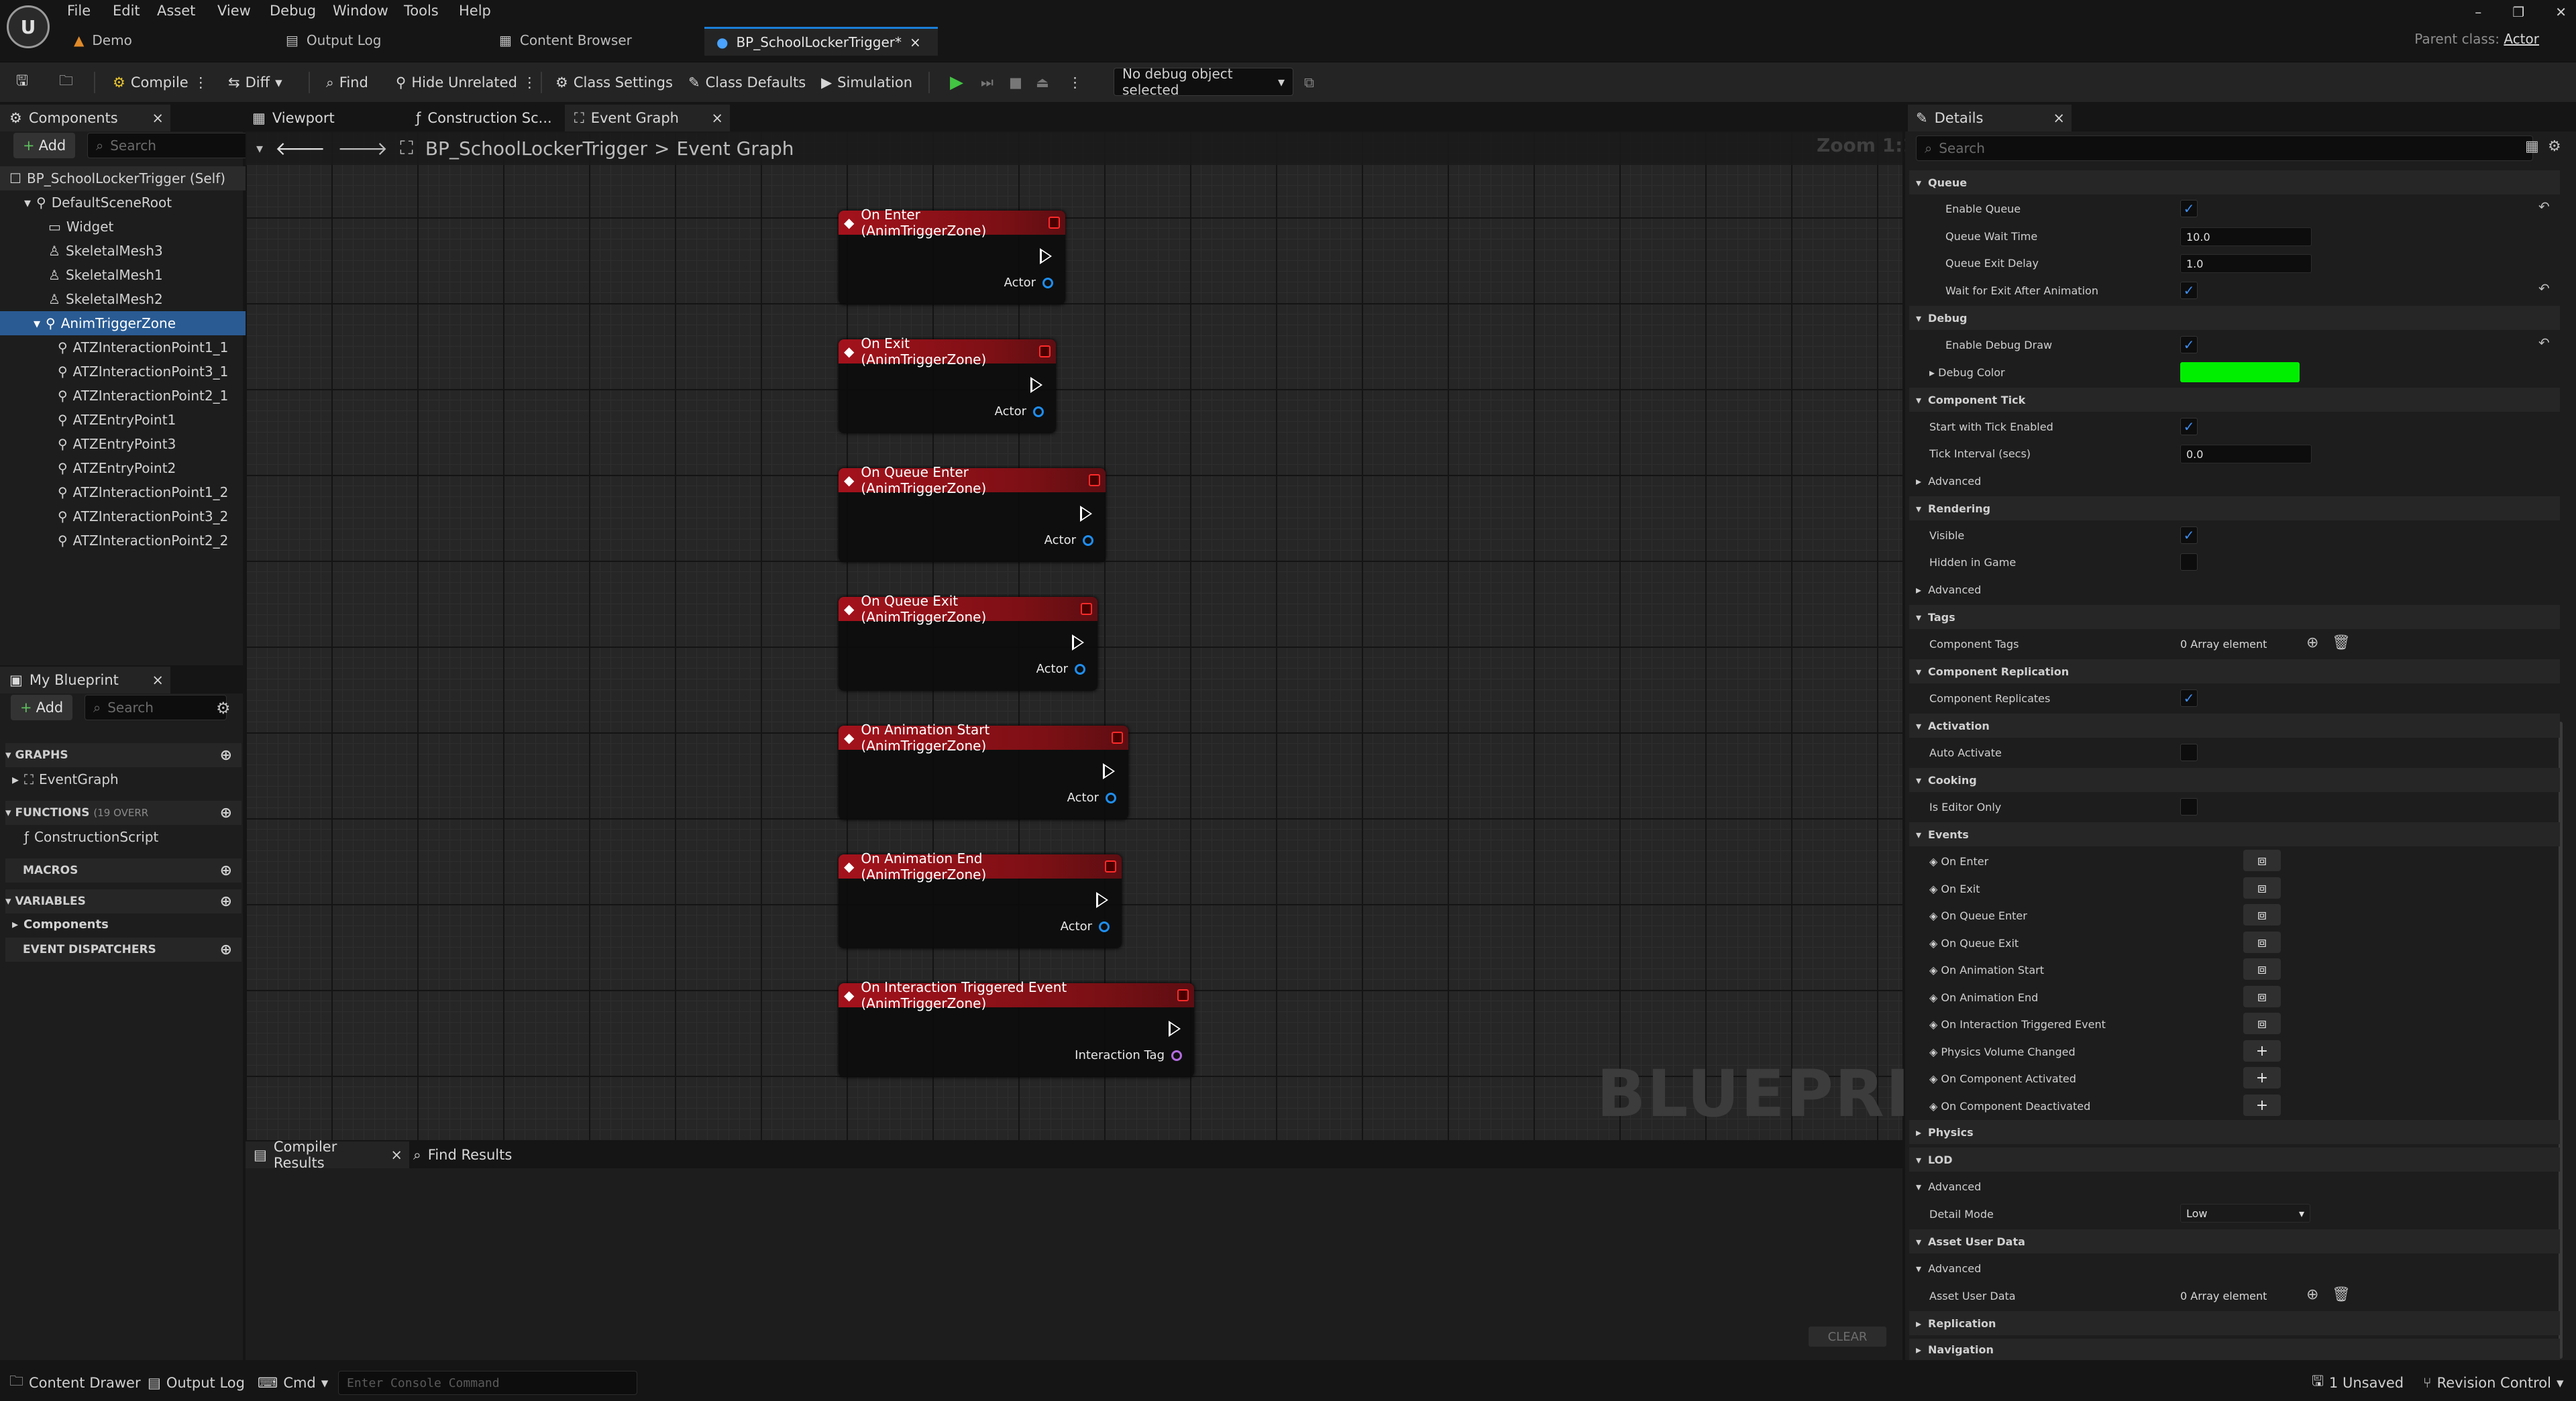 This screenshot has width=2576, height=1401. Describe the element at coordinates (2234, 617) in the screenshot. I see `category-tags: ▾ Tags` at that location.